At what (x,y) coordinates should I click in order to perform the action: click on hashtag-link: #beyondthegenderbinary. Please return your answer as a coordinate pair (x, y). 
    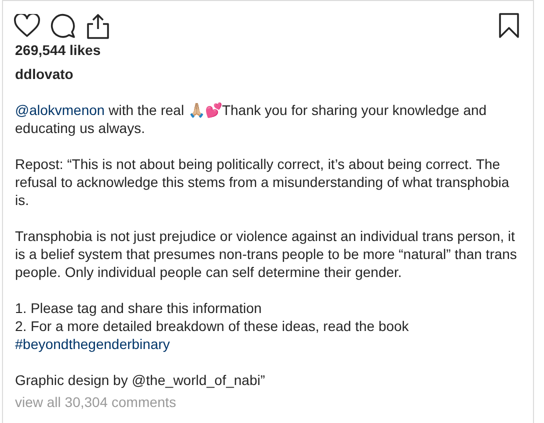
    Looking at the image, I should click on (269, 344).